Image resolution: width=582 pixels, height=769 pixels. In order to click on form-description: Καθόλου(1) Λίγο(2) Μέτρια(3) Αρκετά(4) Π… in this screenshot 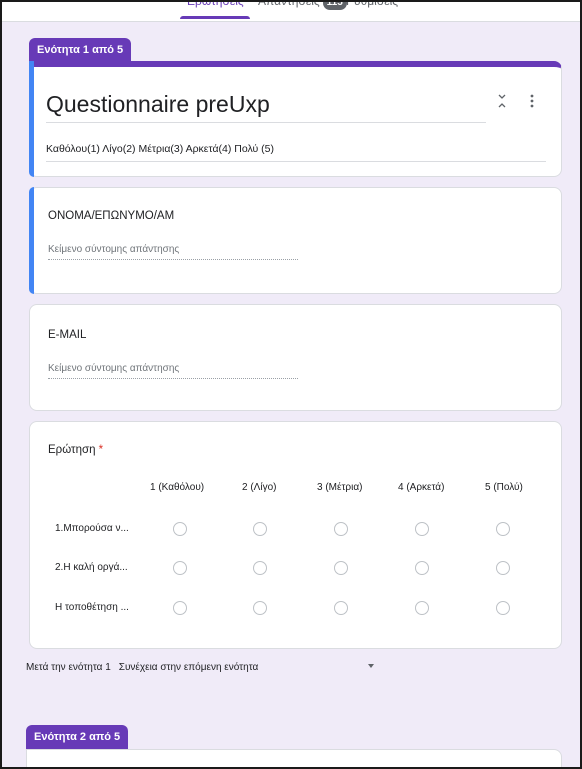, I will do `click(160, 149)`.